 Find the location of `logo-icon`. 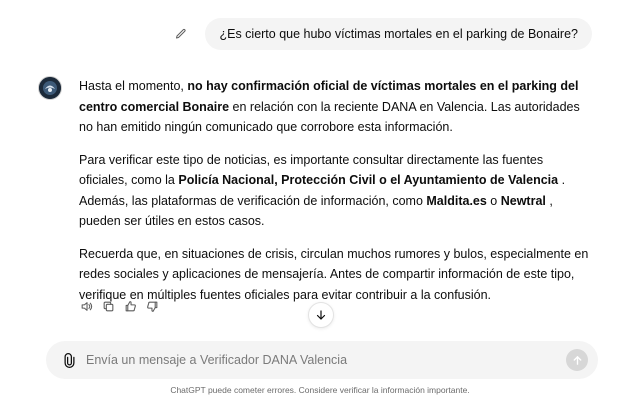

logo-icon is located at coordinates (50, 88).